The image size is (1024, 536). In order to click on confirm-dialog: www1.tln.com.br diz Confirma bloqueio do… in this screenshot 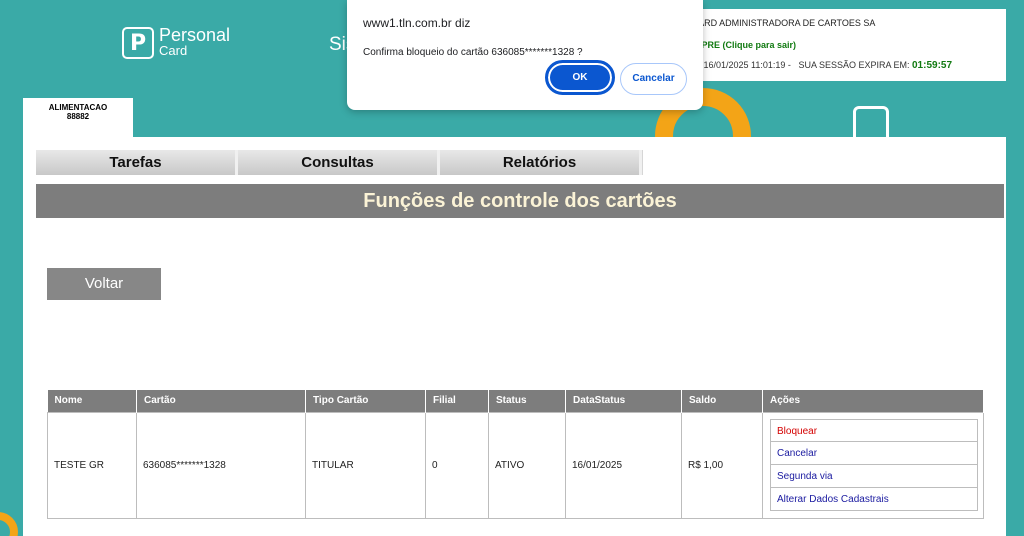, I will do `click(525, 55)`.